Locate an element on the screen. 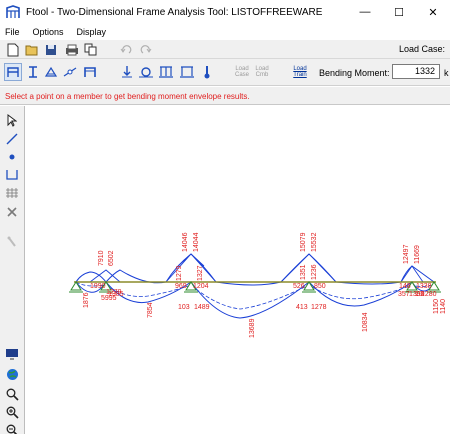  label-mid: 1204 is located at coordinates (201, 286).